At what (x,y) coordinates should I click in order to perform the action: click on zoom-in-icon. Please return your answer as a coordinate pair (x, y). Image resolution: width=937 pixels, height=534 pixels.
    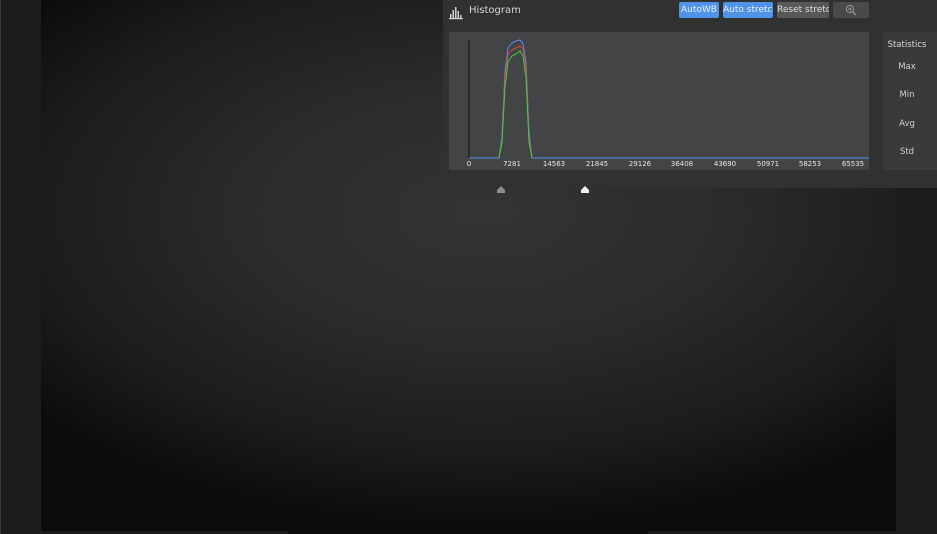
    Looking at the image, I should click on (851, 11).